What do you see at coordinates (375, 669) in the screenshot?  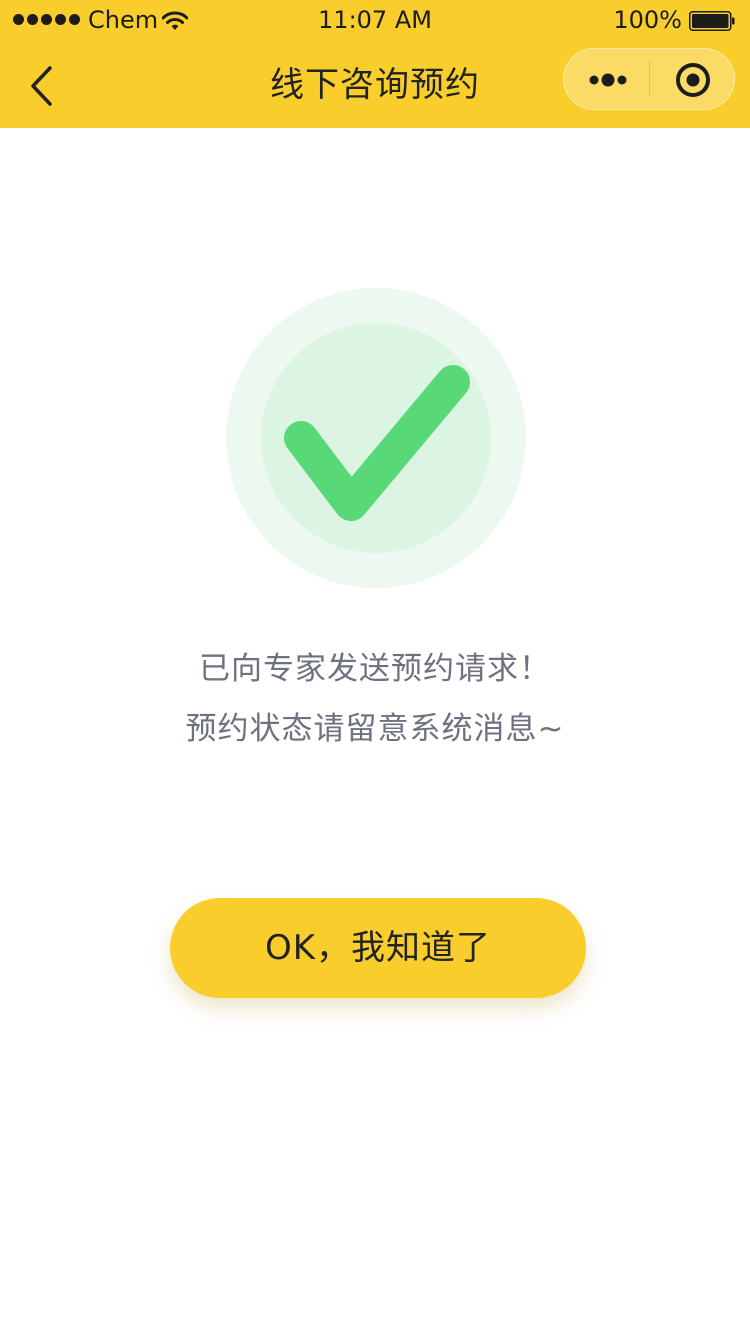 I see `success-message: 已向专家发送预约请求！` at bounding box center [375, 669].